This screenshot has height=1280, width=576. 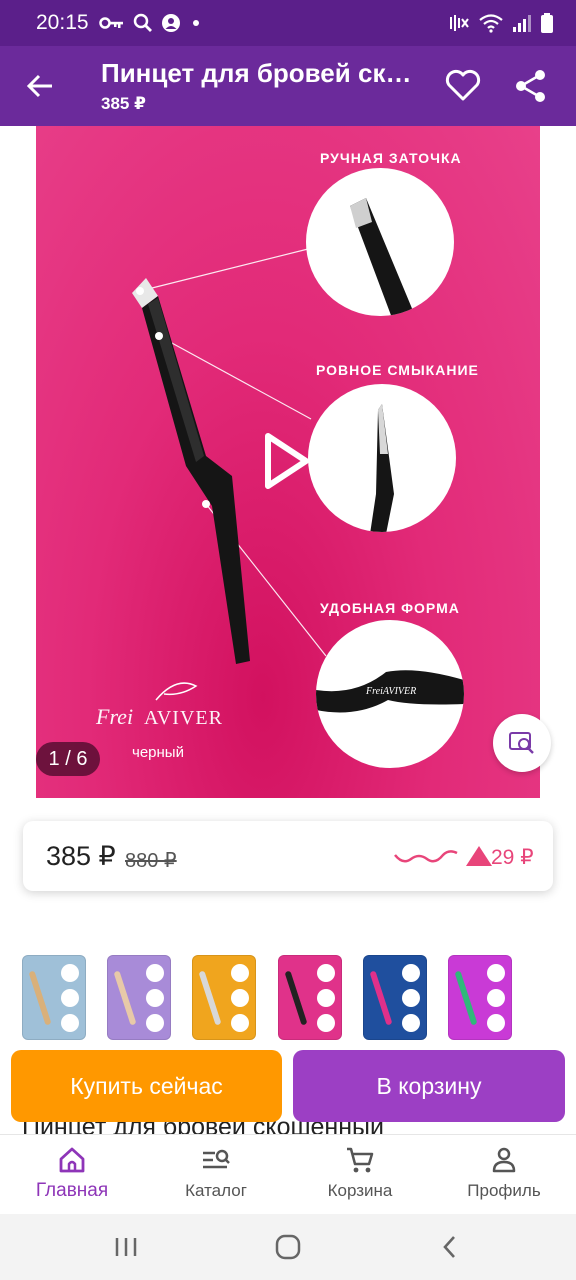 I want to click on svg-text: AVIVER, so click(x=183, y=718).